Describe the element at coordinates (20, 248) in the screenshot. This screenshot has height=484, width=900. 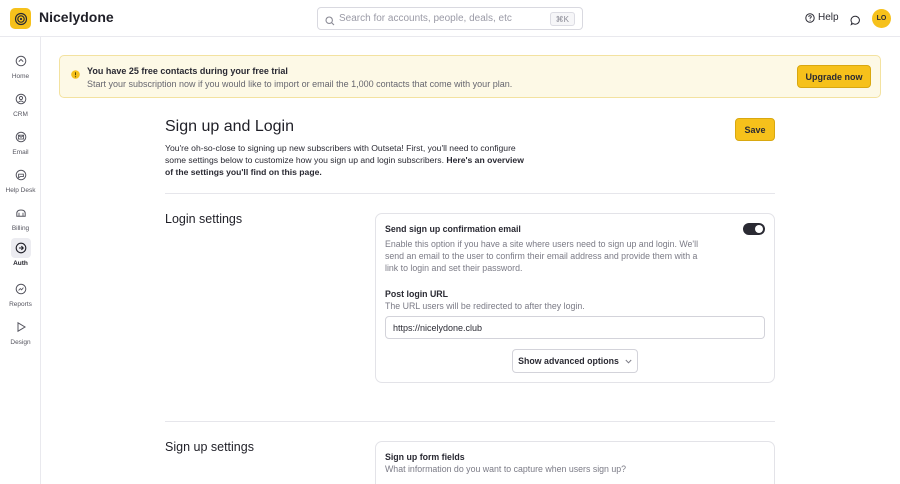
I see `auth-icon` at that location.